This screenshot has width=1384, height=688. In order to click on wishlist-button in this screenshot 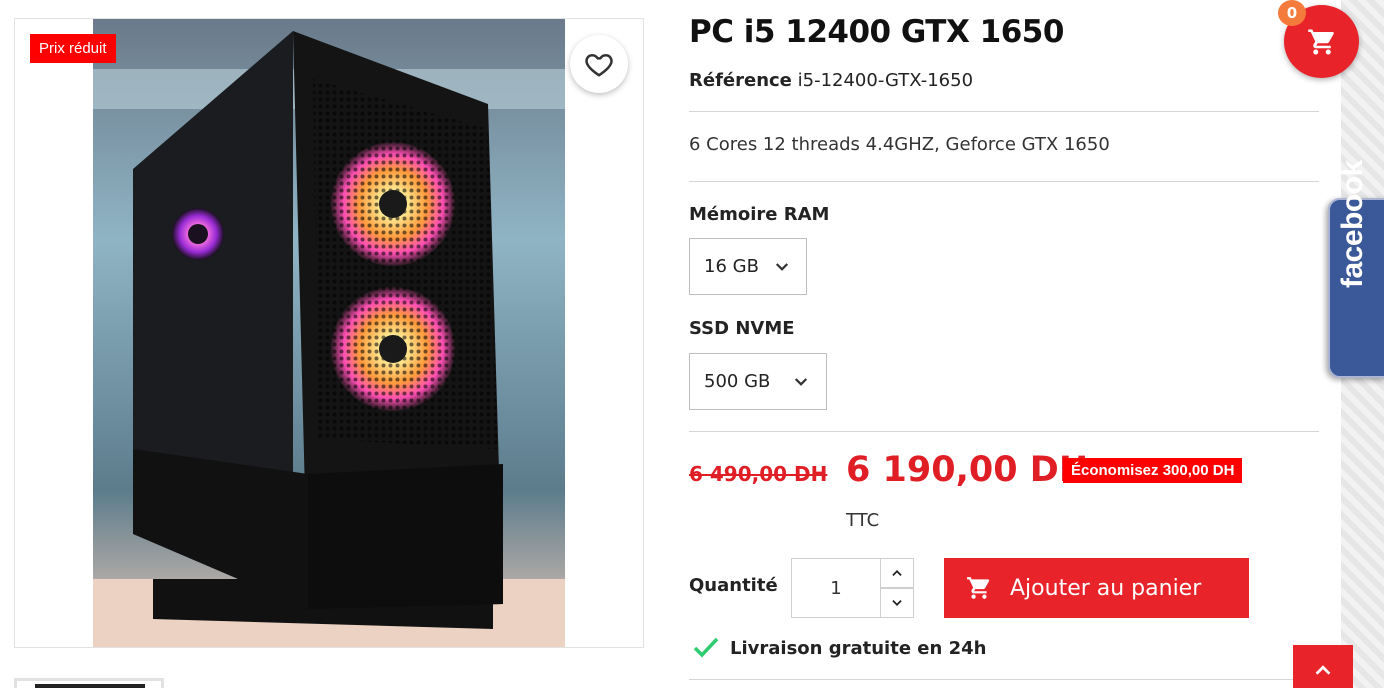, I will do `click(599, 64)`.